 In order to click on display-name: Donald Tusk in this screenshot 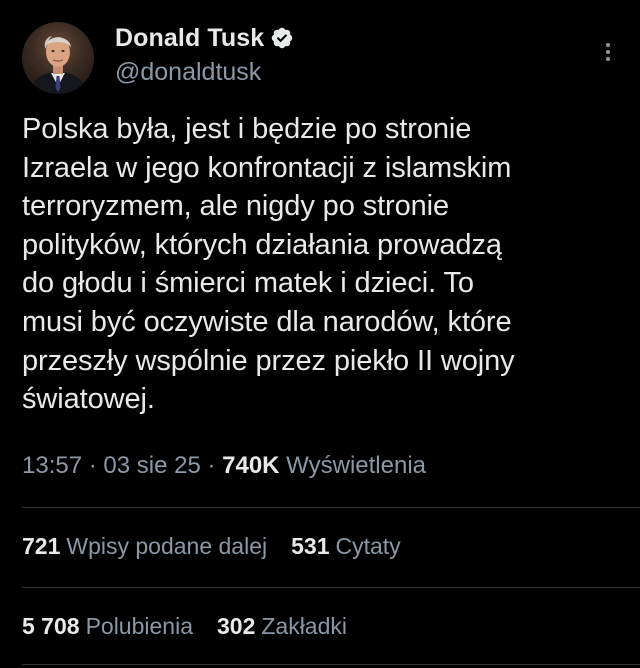, I will do `click(189, 38)`.